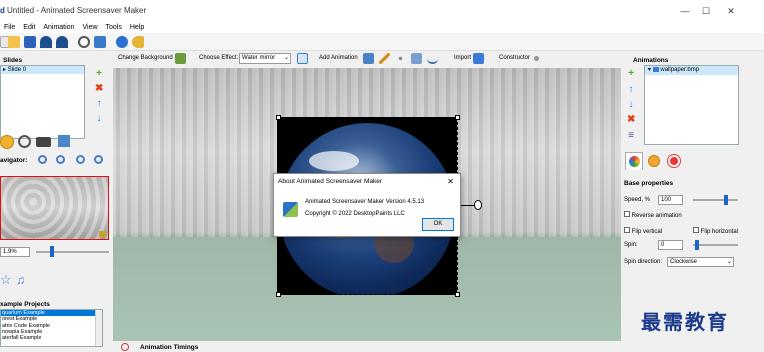  What do you see at coordinates (99, 89) in the screenshot?
I see `delete-slide-icon: ✖` at bounding box center [99, 89].